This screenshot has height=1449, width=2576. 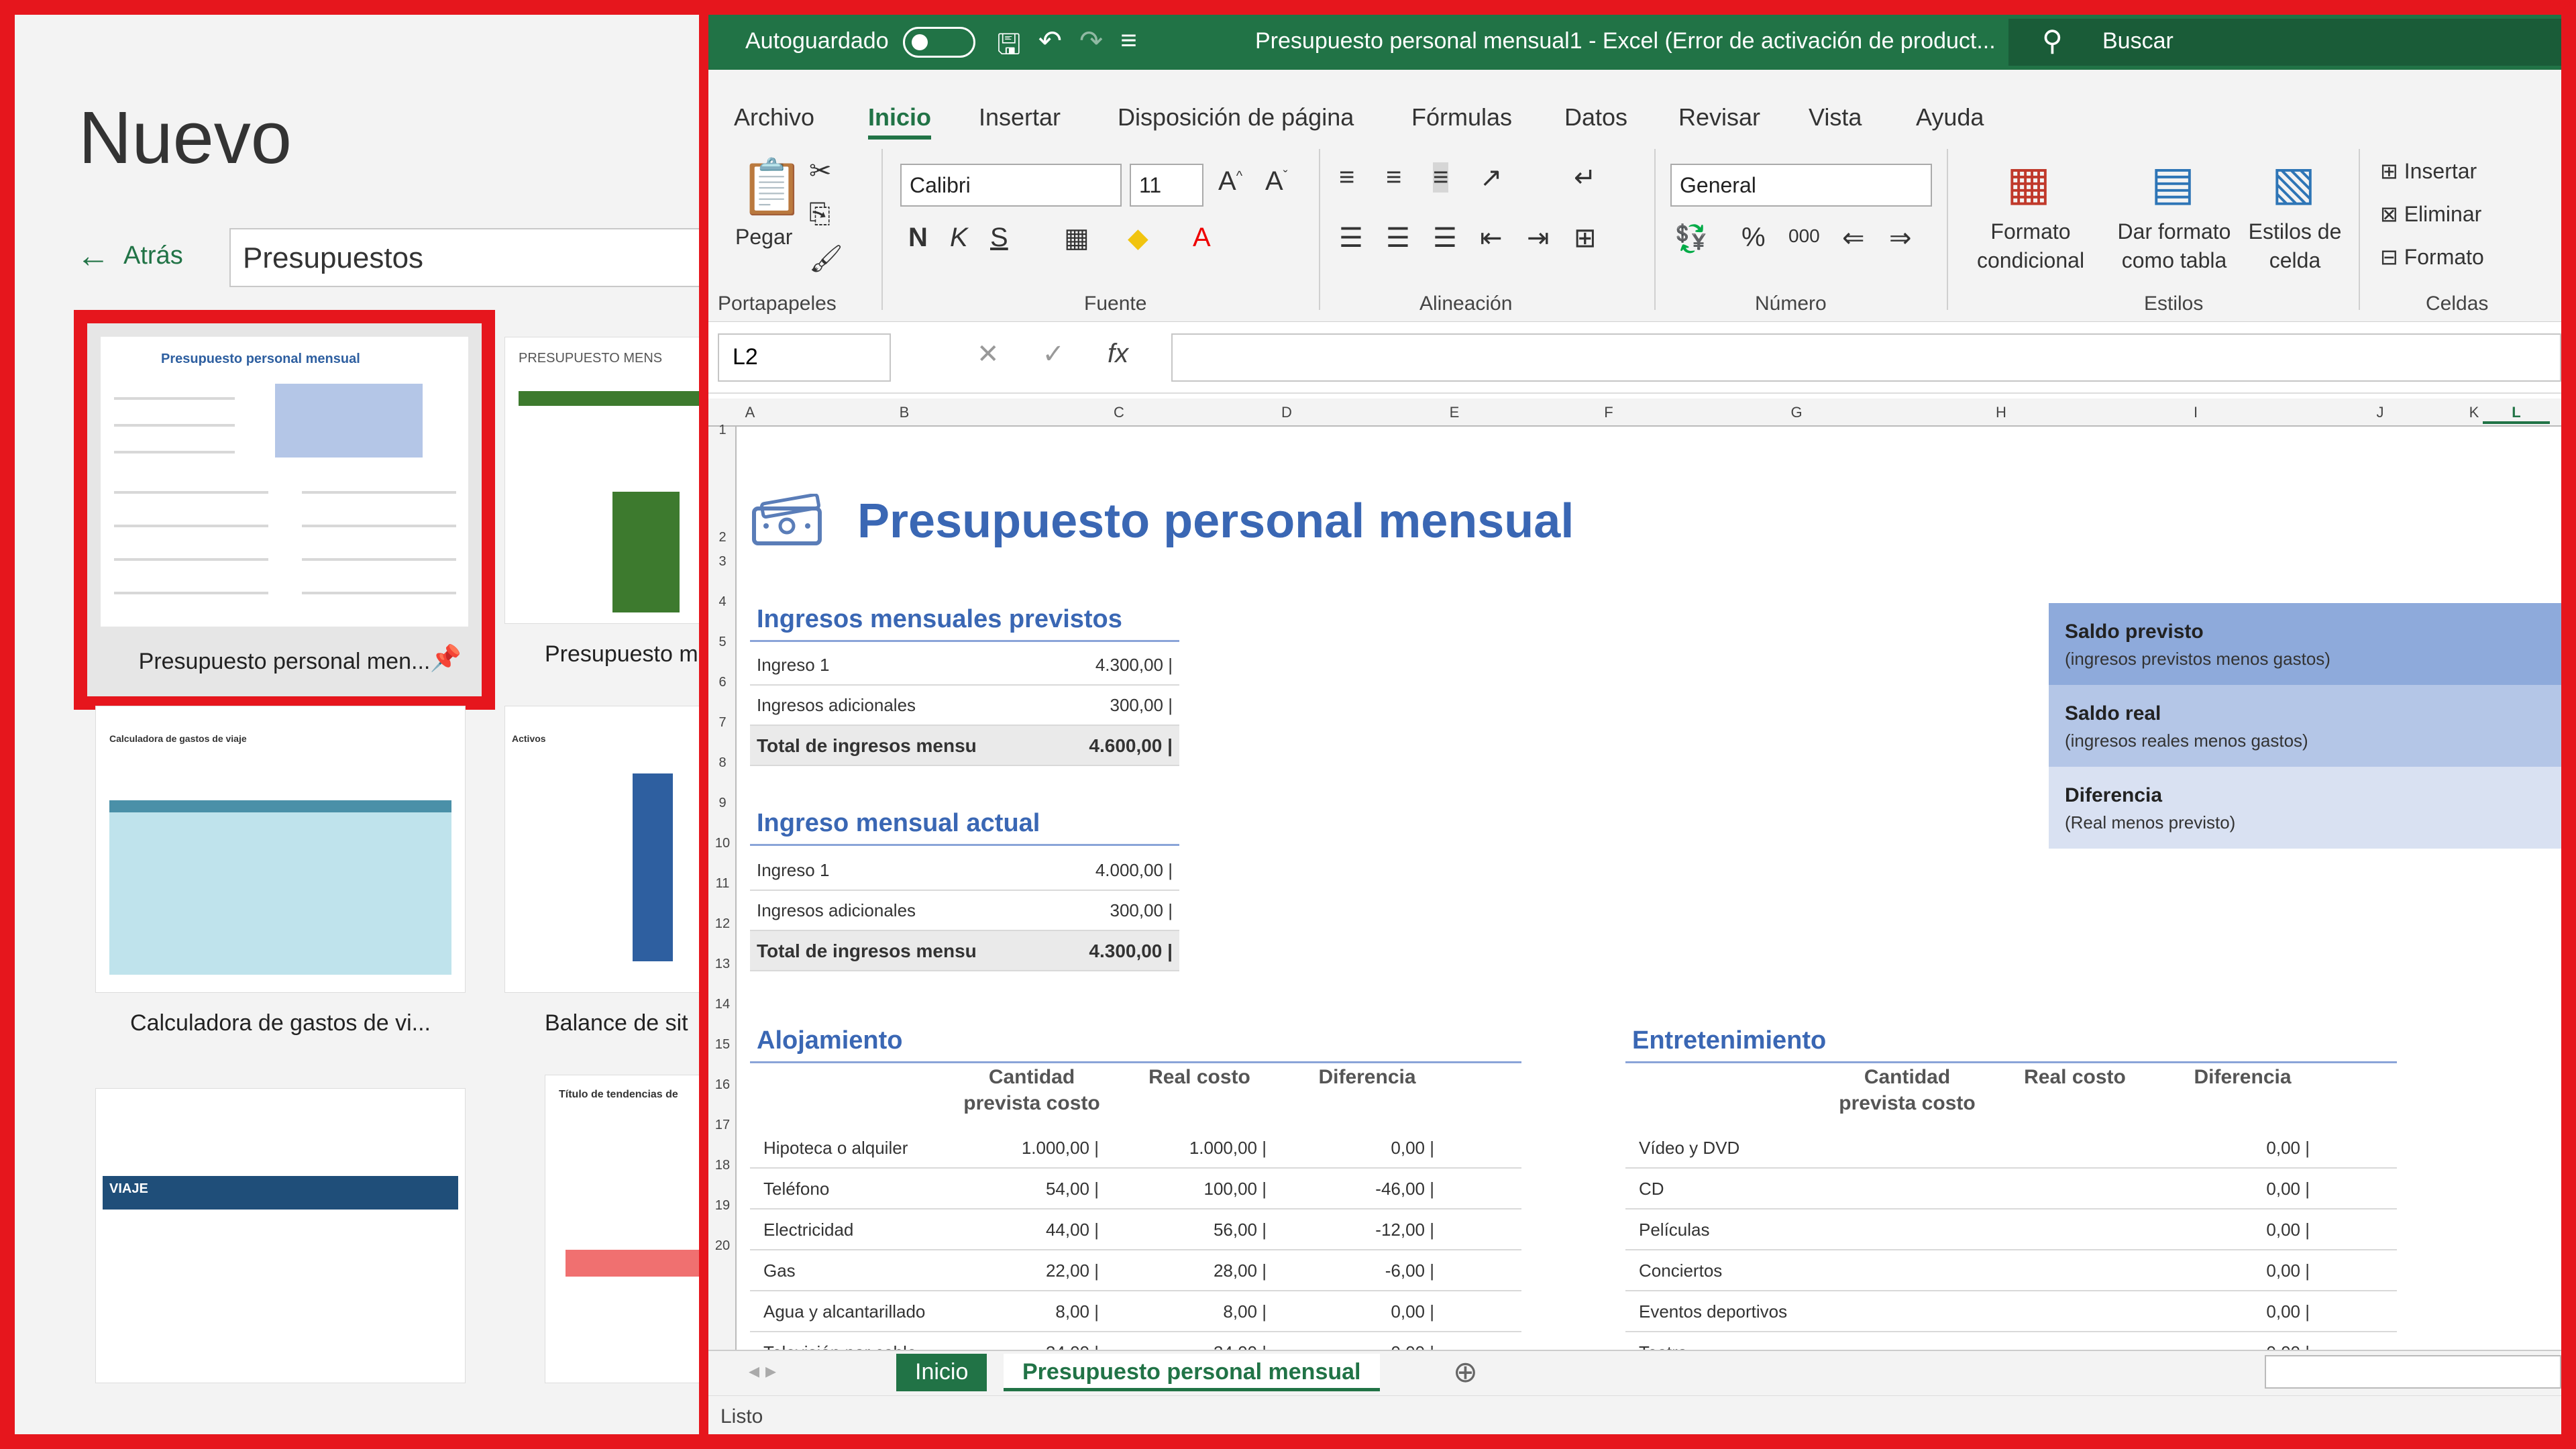 I want to click on column-header: H, so click(x=2001, y=412).